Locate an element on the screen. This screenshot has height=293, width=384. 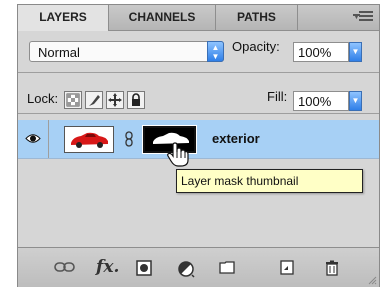
link-layers-icon is located at coordinates (65, 267).